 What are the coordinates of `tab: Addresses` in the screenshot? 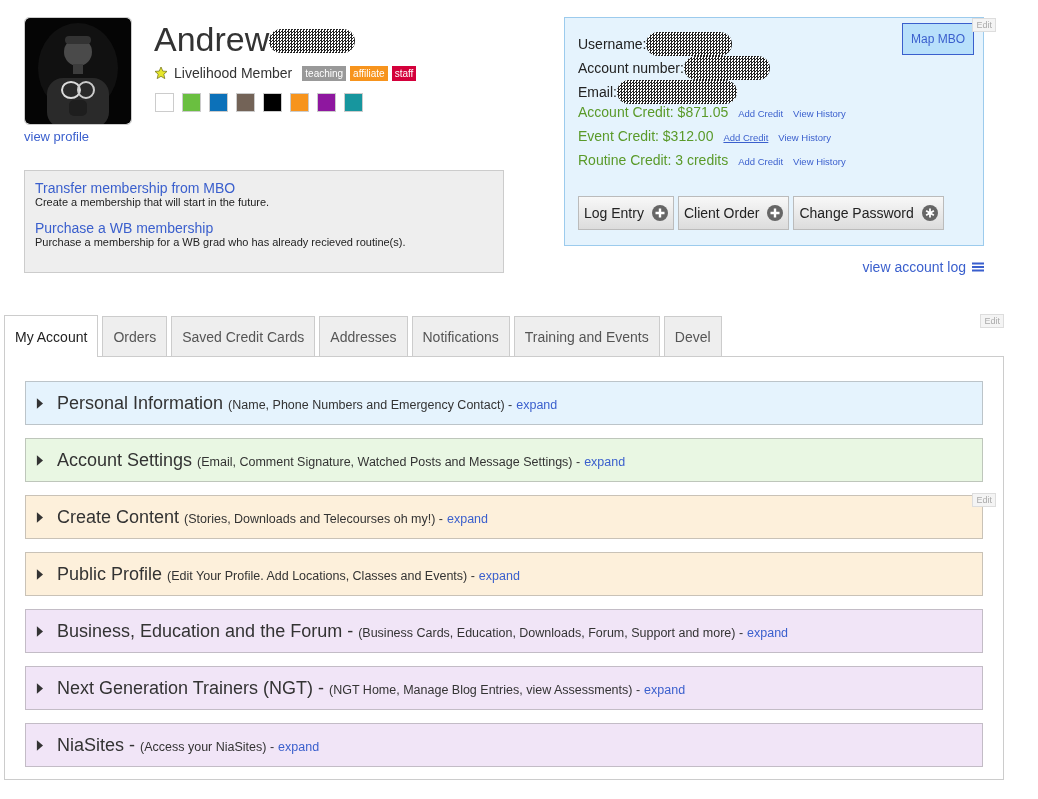 It's located at (363, 336).